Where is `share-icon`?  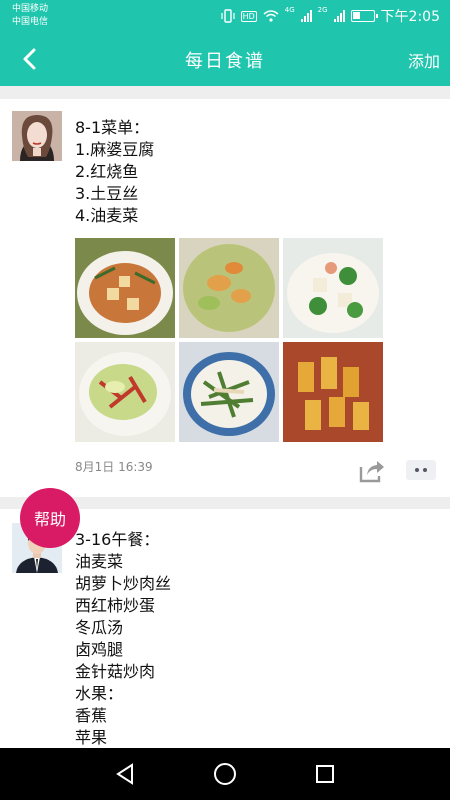 share-icon is located at coordinates (371, 472).